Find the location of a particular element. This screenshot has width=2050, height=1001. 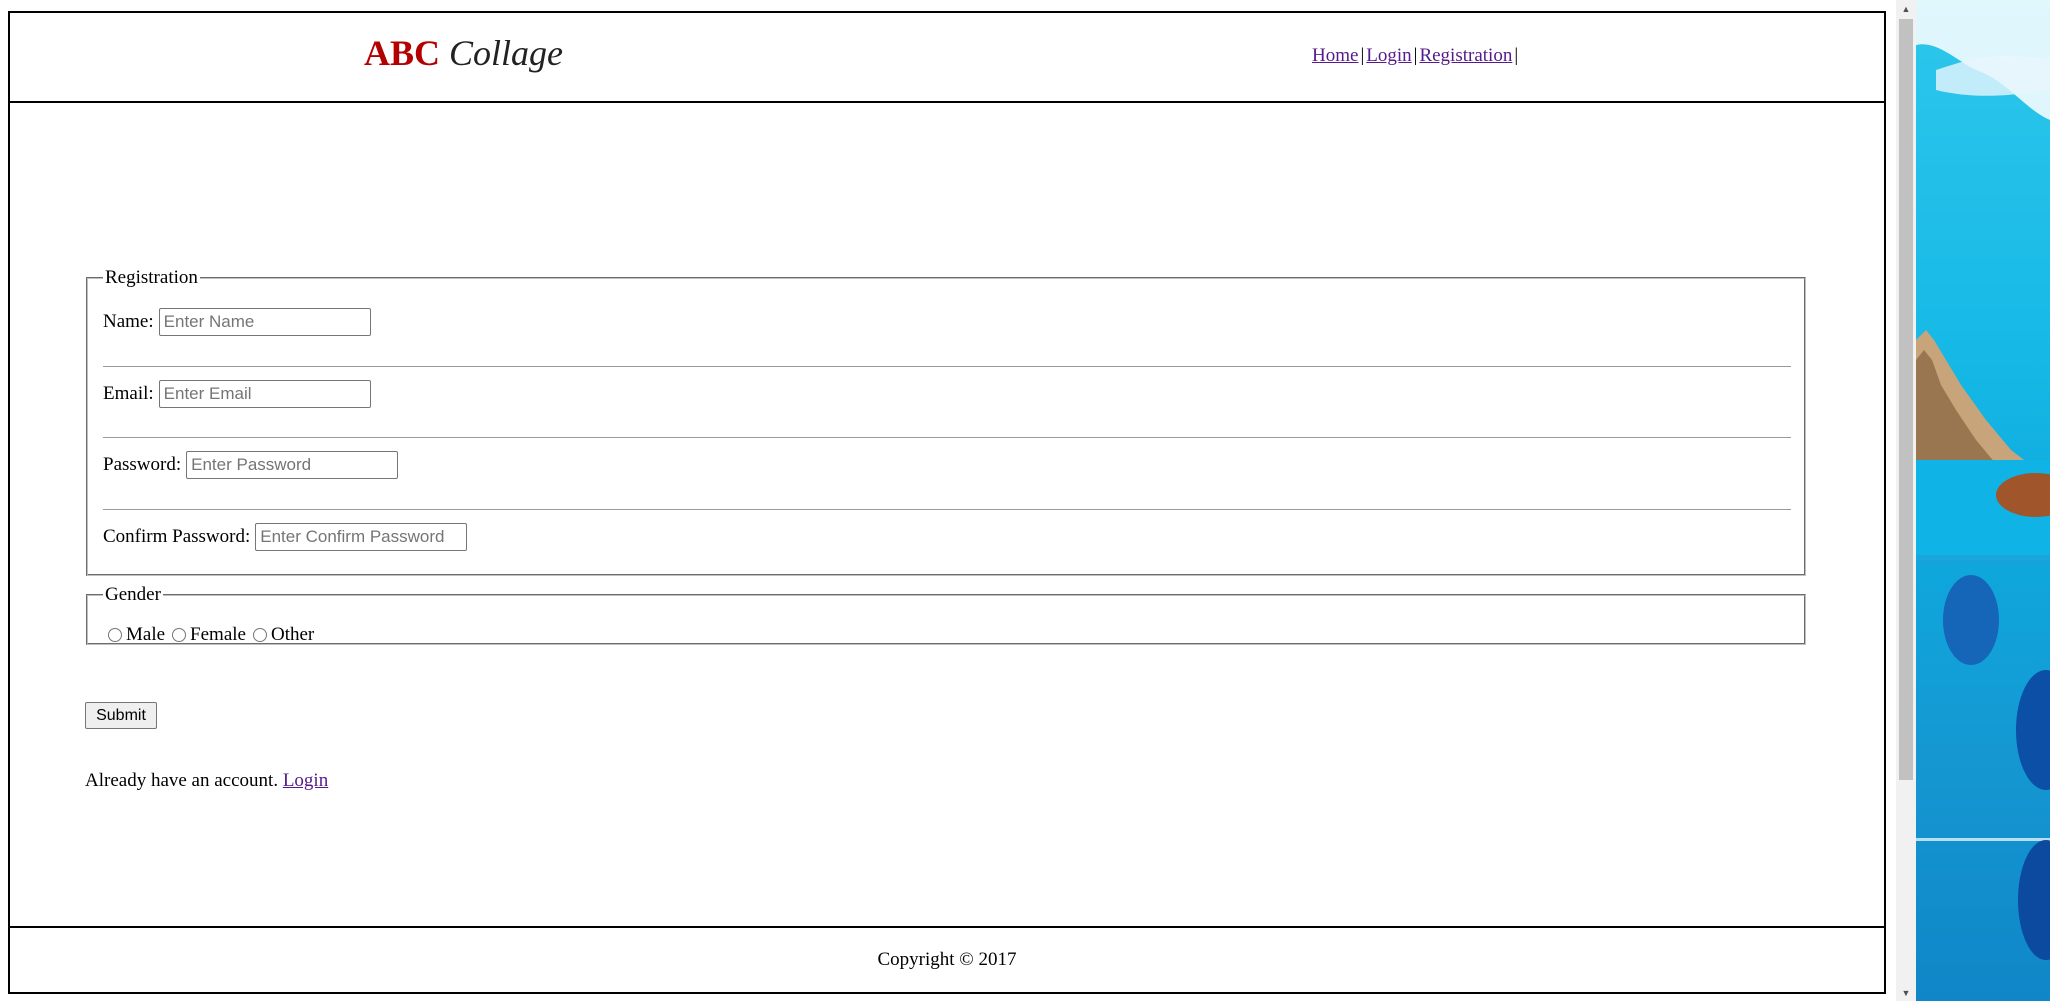

nav-login-link: Login is located at coordinates (1388, 55).